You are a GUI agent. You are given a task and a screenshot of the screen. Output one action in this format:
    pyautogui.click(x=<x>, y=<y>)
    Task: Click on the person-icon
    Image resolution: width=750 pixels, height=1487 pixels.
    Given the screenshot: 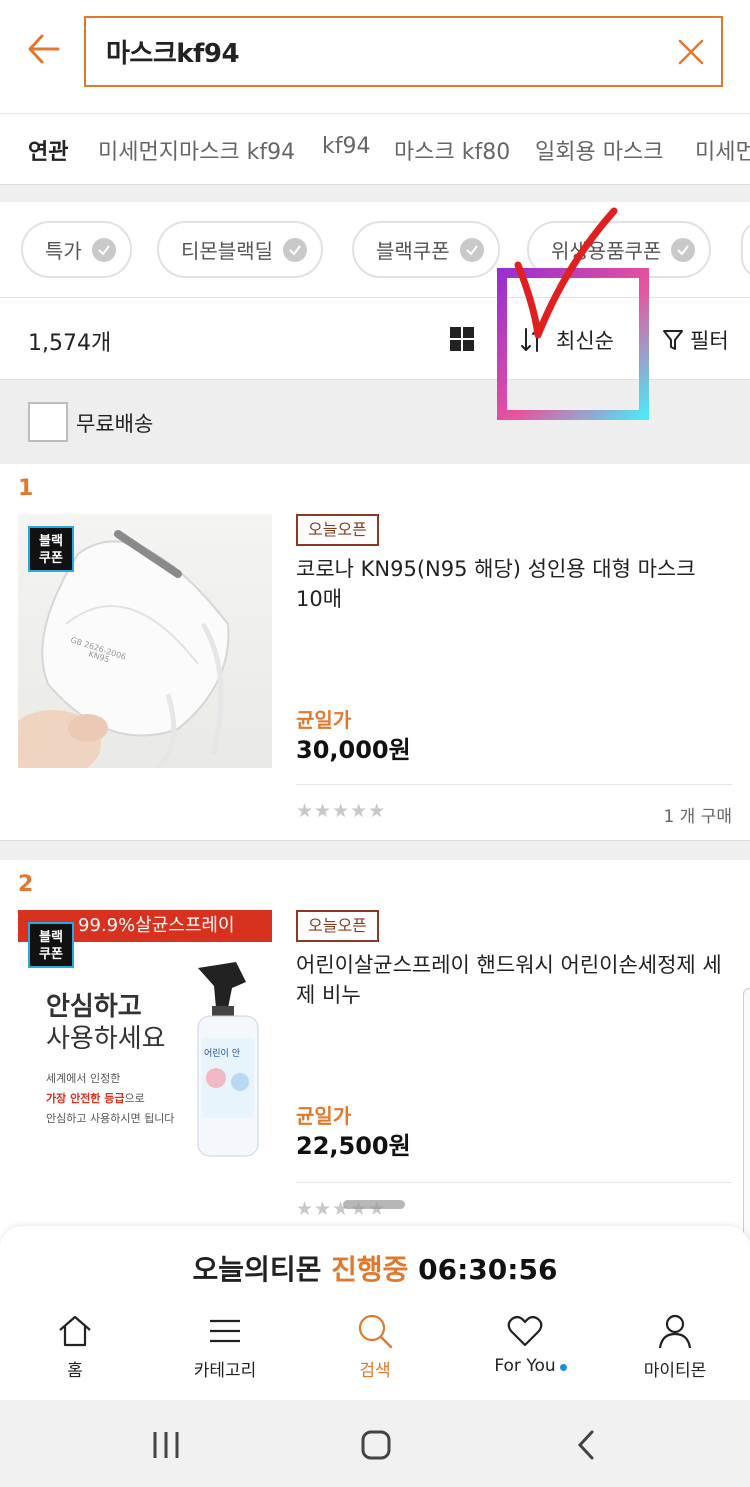 What is the action you would take?
    pyautogui.click(x=675, y=1331)
    